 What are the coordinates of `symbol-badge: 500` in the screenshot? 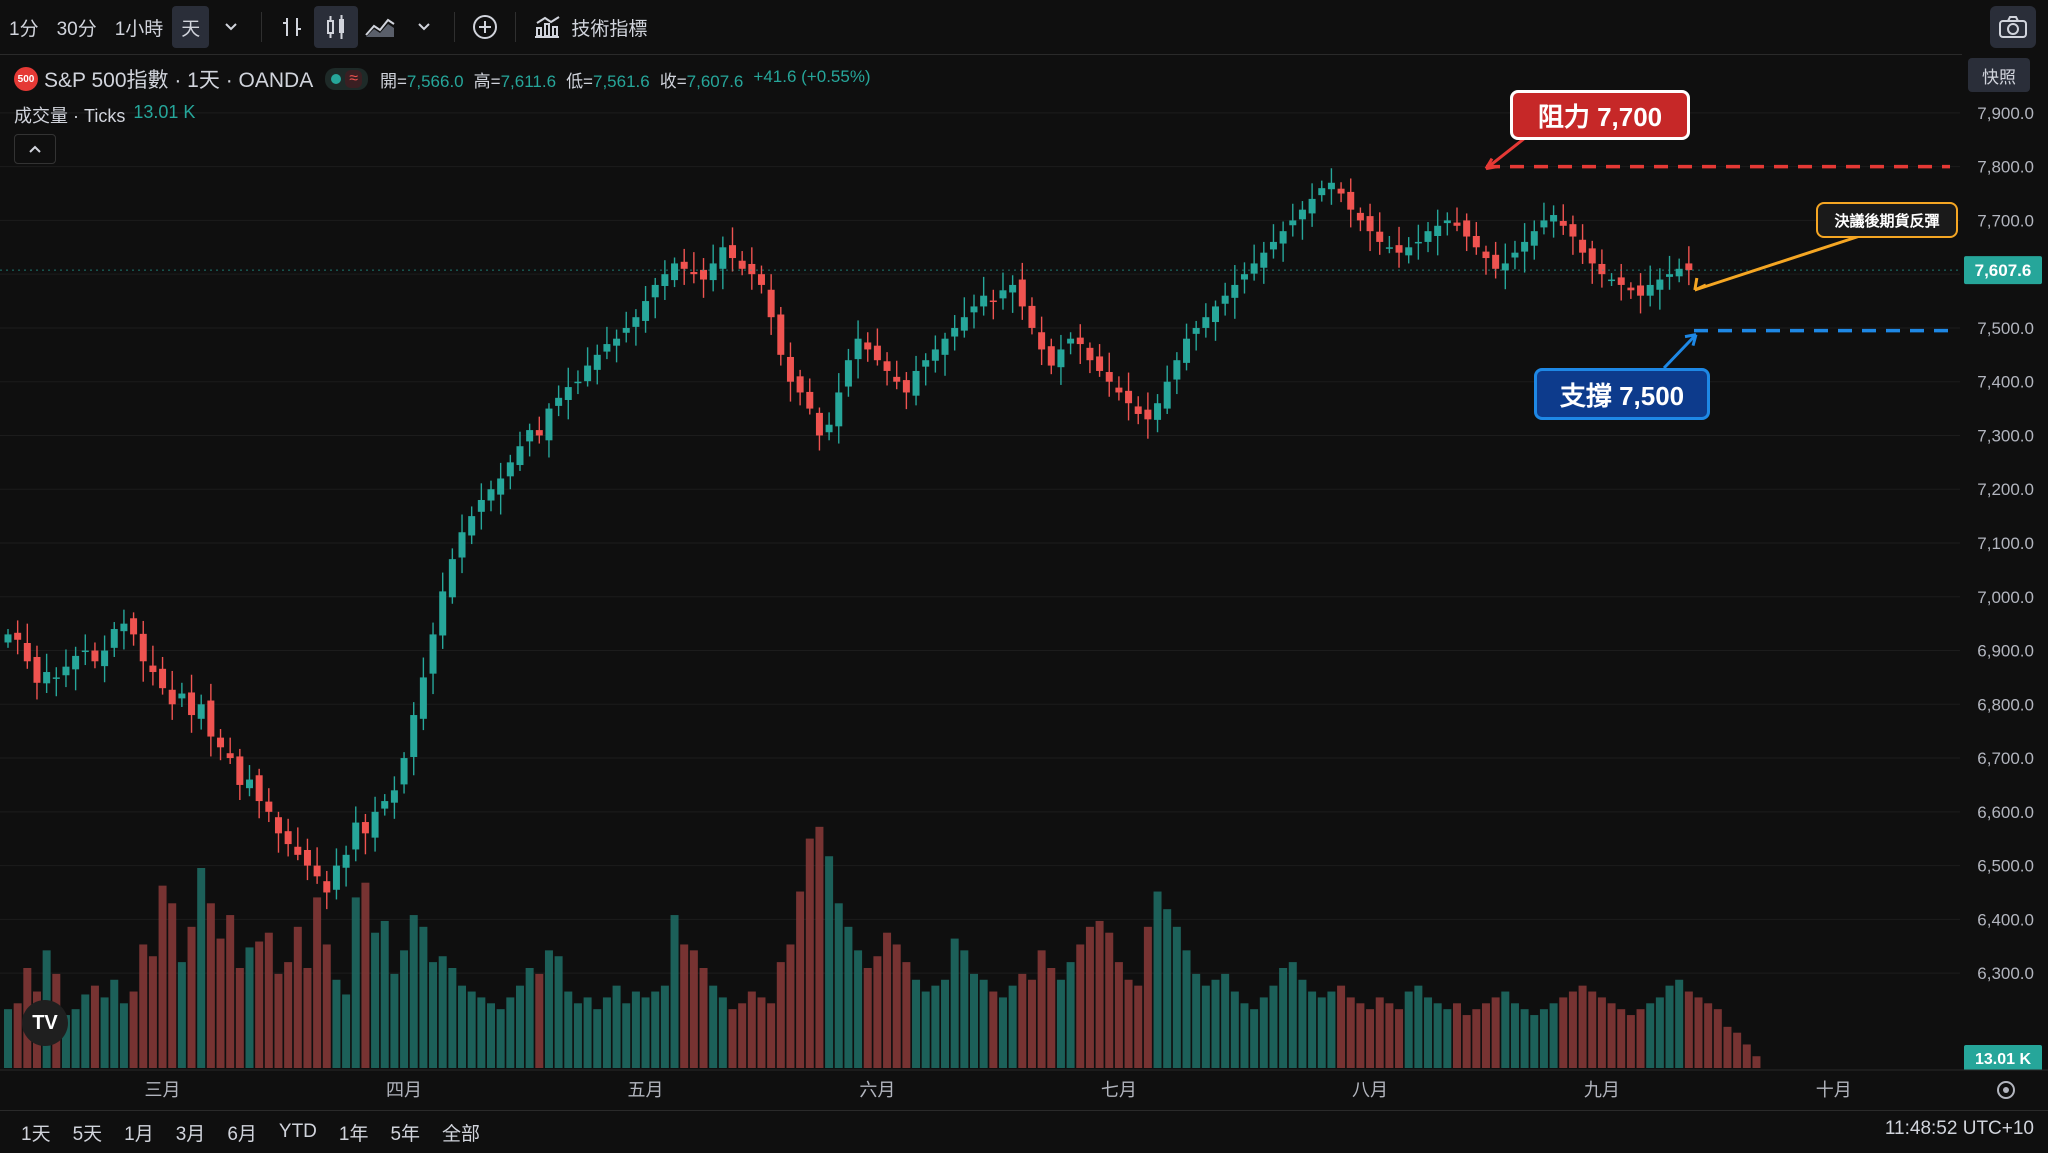 It's located at (26, 79).